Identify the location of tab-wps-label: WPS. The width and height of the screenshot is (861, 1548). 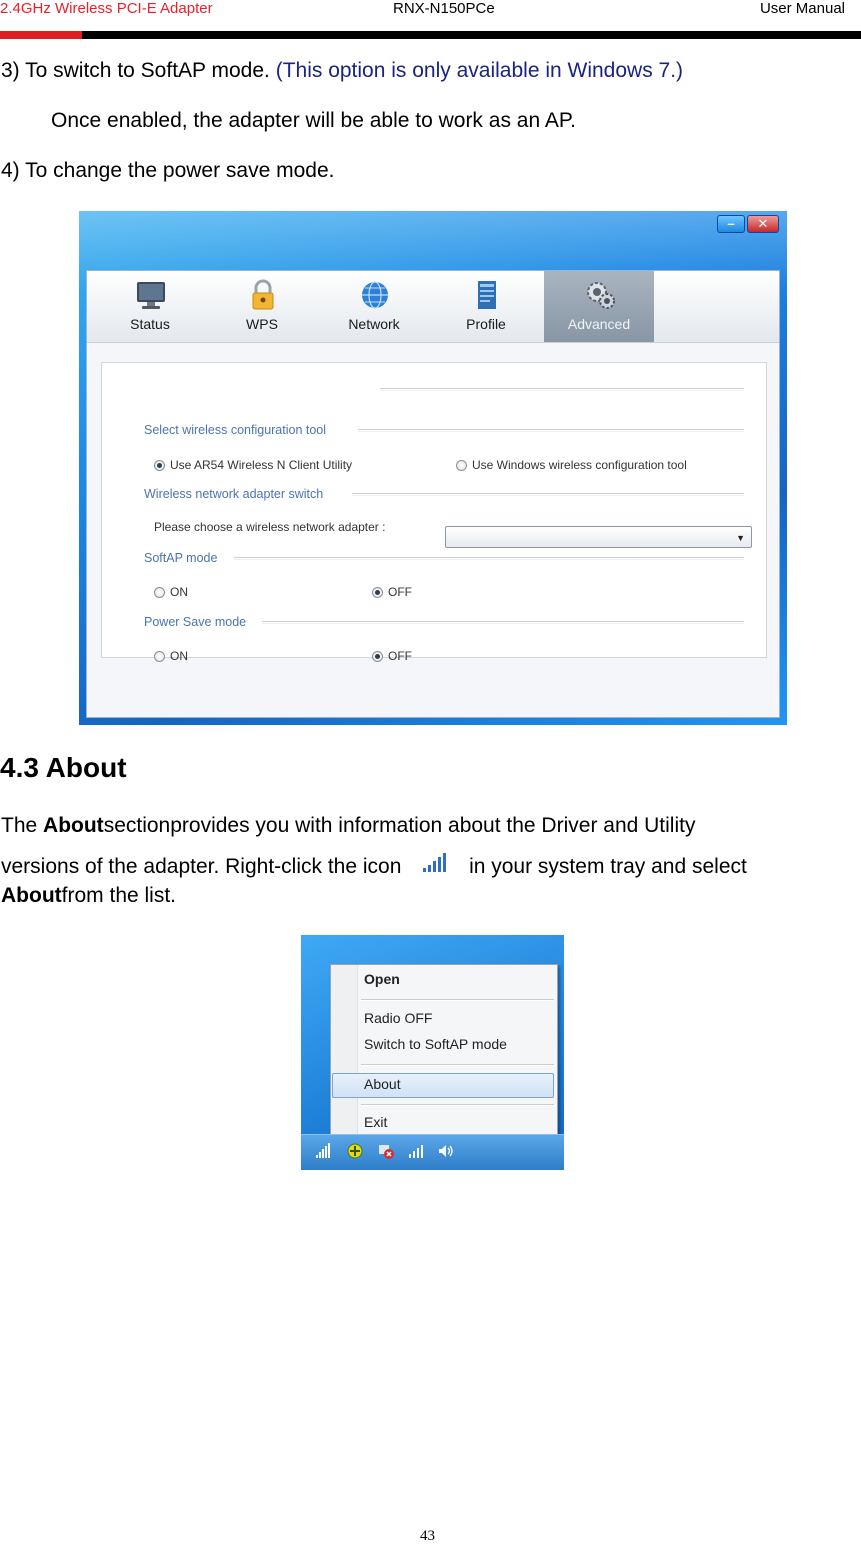
(262, 324).